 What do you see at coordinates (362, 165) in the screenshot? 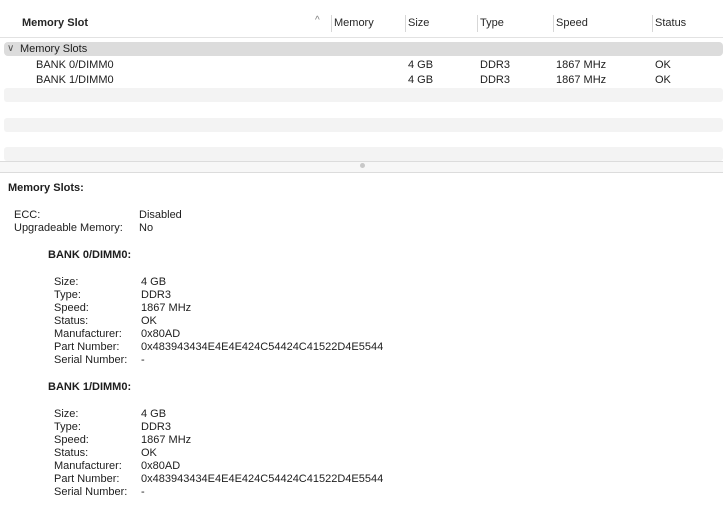
I see `drag-handle-icon` at bounding box center [362, 165].